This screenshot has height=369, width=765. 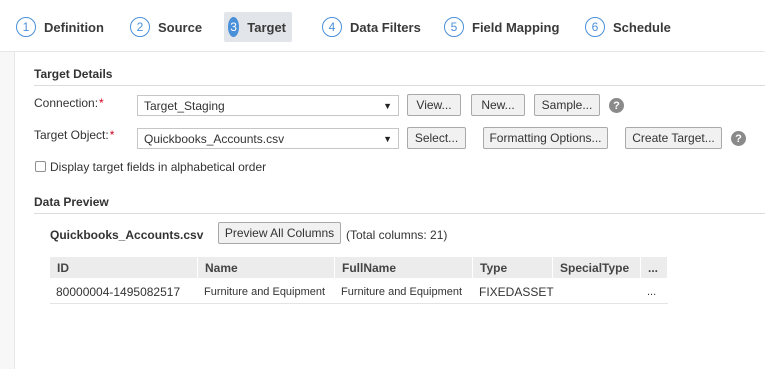 I want to click on step-number: 2, so click(x=140, y=27).